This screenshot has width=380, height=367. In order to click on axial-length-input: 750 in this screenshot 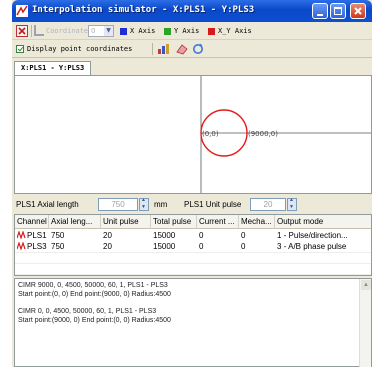, I will do `click(118, 204)`.